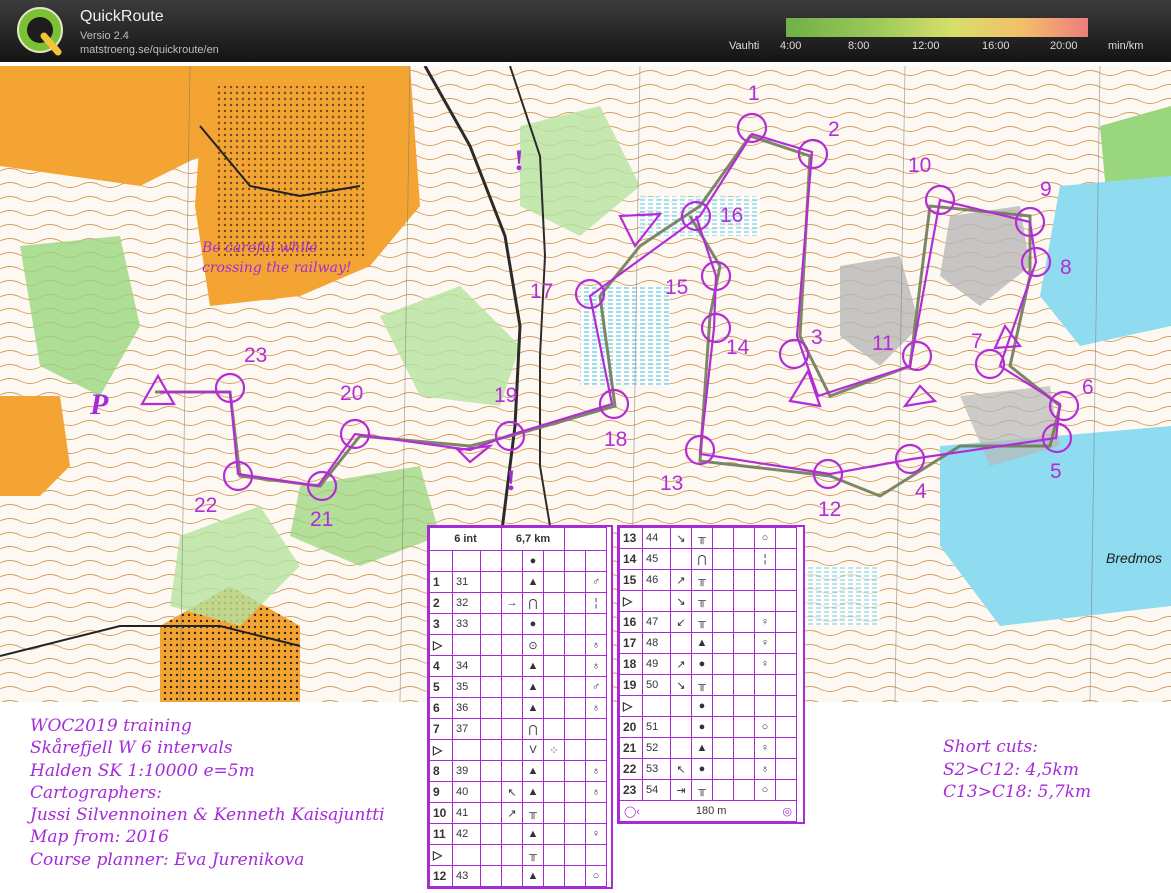 The width and height of the screenshot is (1171, 893). I want to click on info-line: Halden SK 1:10000 e=5m, so click(142, 770).